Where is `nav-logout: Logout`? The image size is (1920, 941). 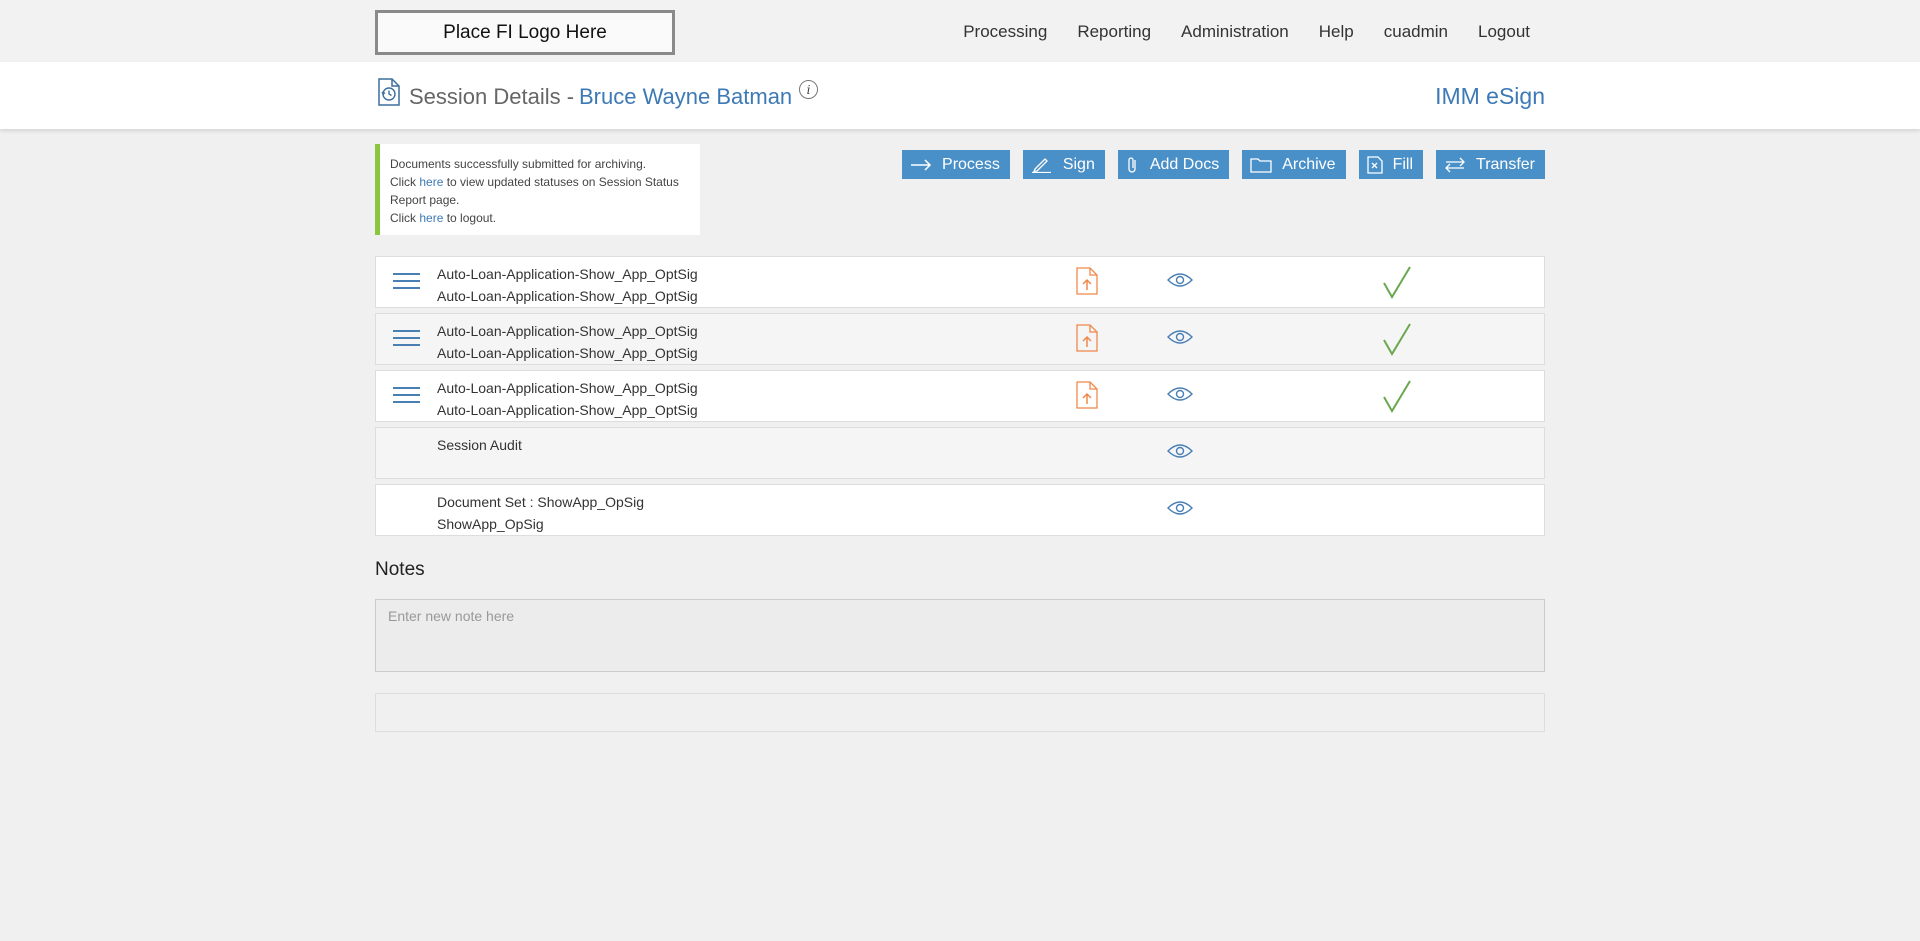
nav-logout: Logout is located at coordinates (1504, 32).